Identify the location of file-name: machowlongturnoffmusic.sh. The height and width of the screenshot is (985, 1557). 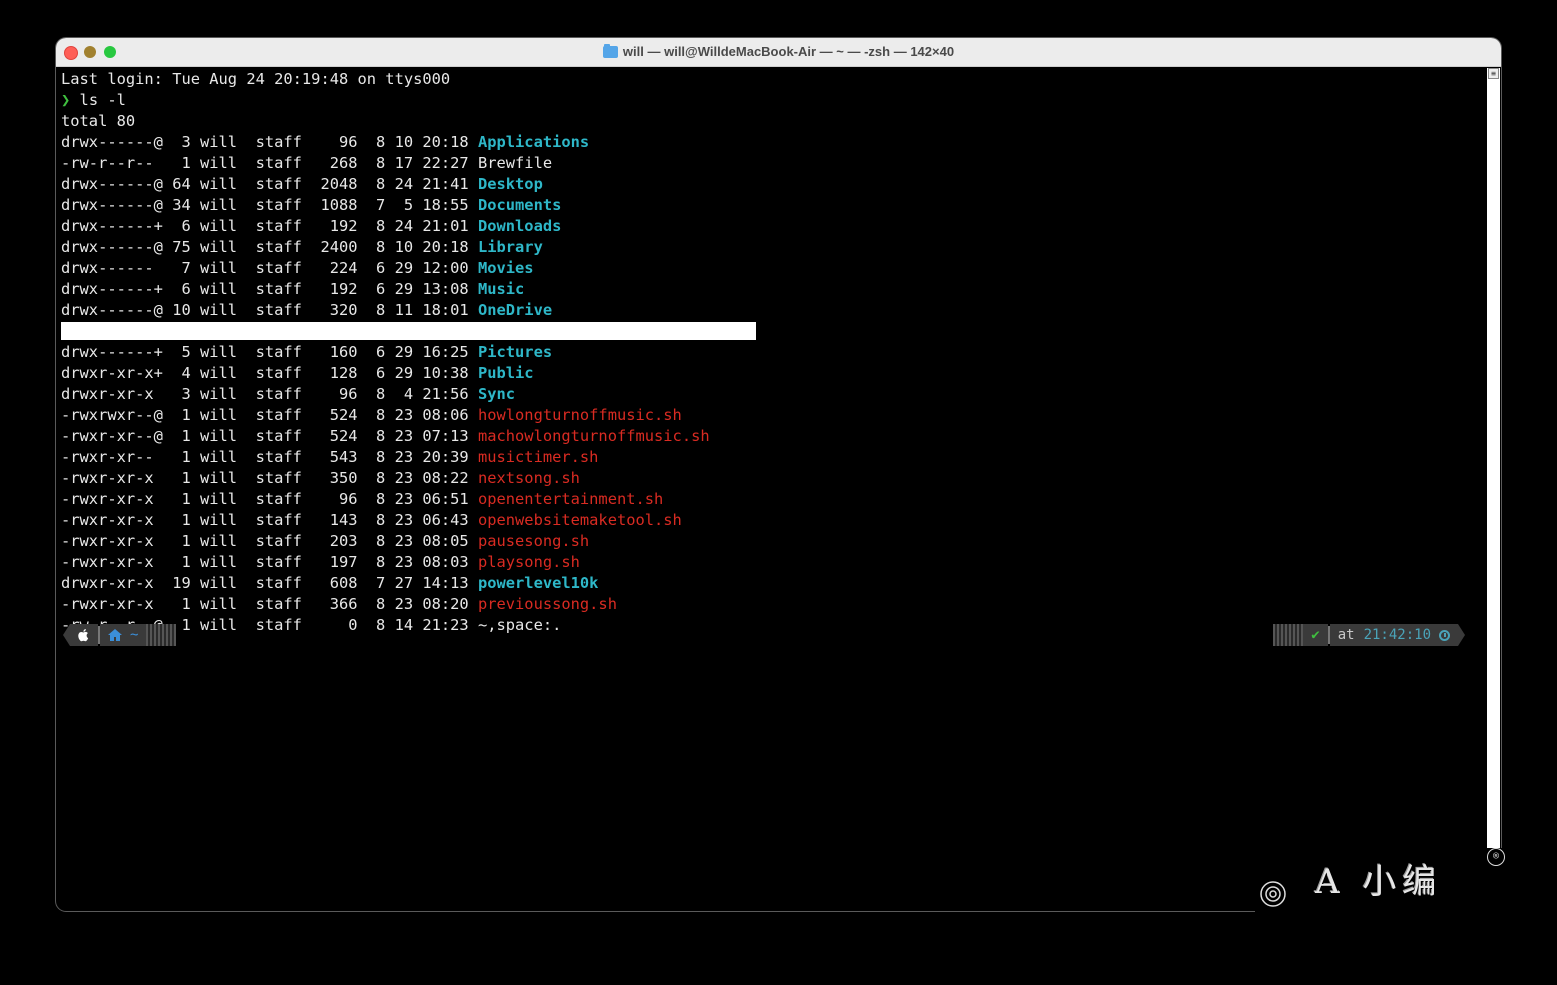
(593, 436).